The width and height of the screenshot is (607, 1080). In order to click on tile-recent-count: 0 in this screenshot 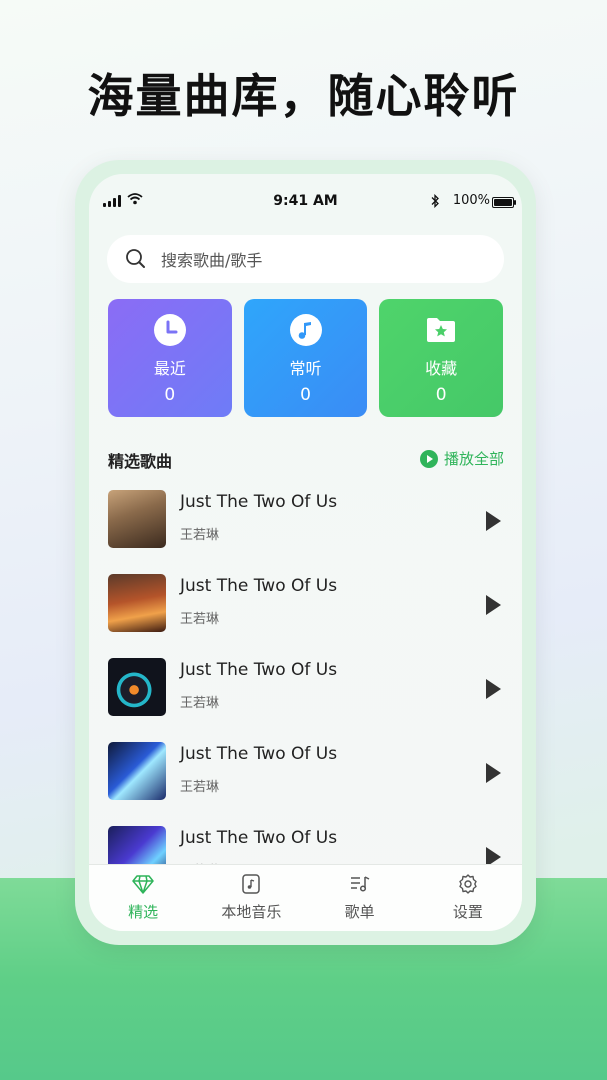, I will do `click(170, 395)`.